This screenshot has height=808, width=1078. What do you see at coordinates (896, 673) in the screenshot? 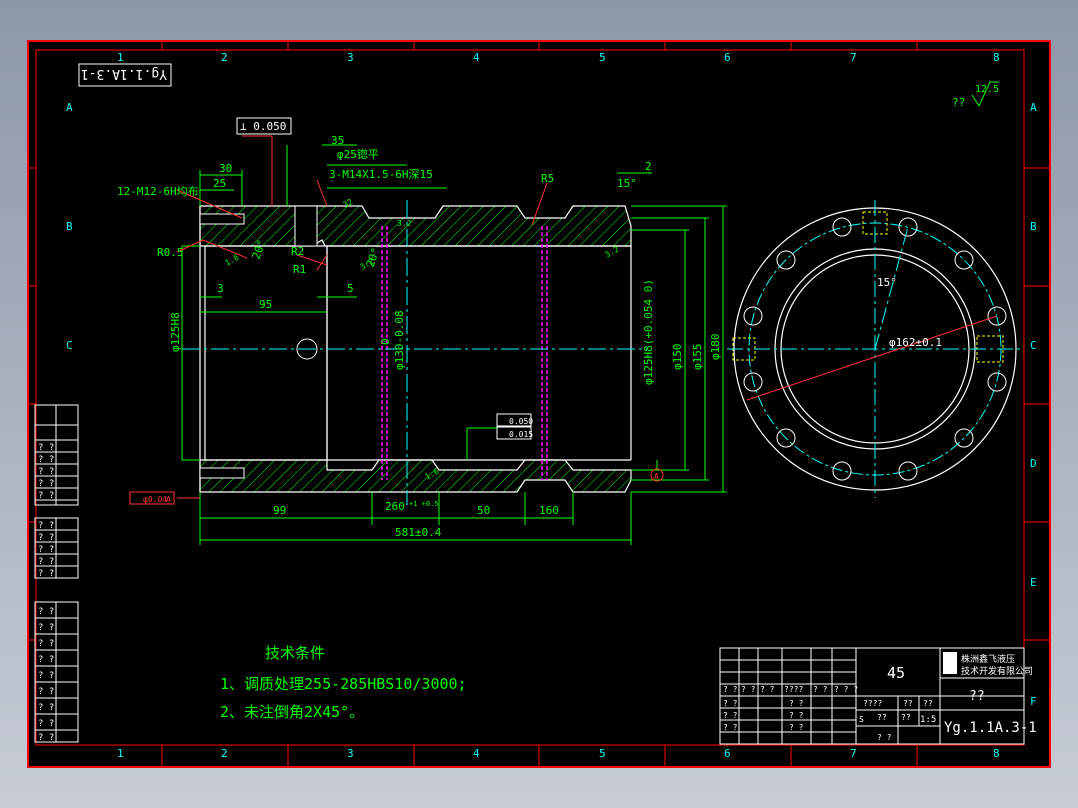
I see `material: 45` at bounding box center [896, 673].